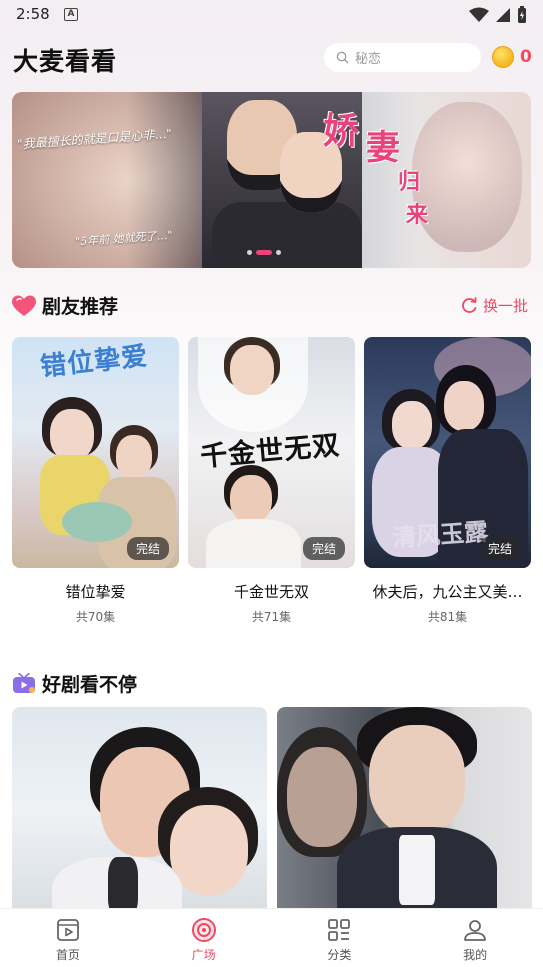  I want to click on banner-title: 娇 妻 归 来, so click(383, 167).